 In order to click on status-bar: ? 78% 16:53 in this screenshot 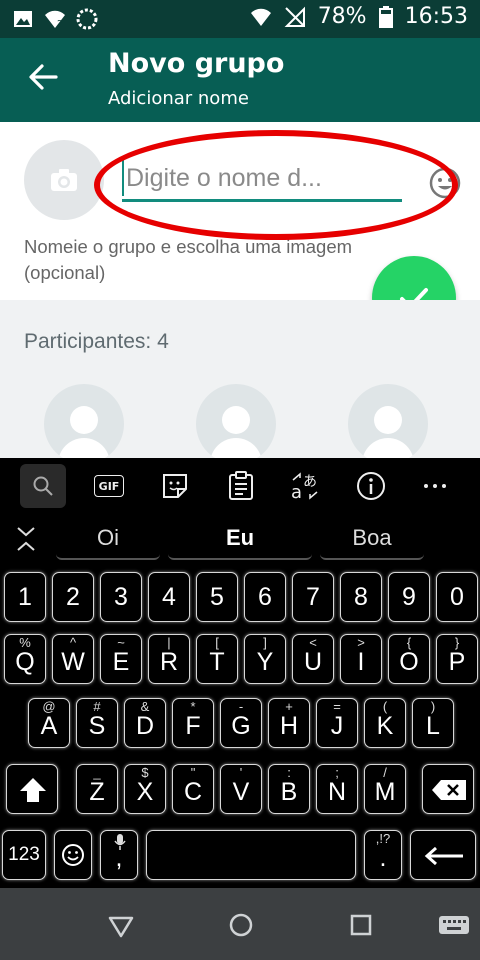, I will do `click(240, 19)`.